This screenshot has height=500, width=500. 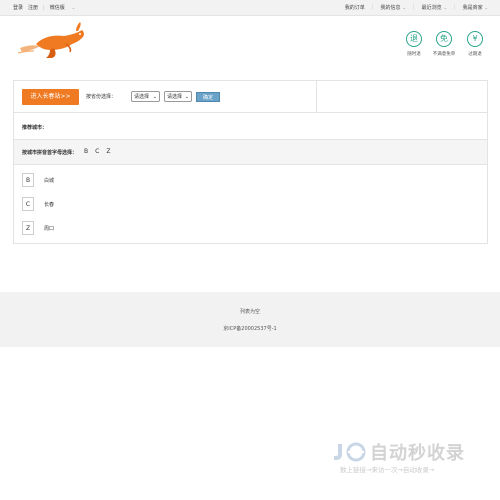 What do you see at coordinates (387, 470) in the screenshot?
I see `watermark-subtitle: 数上链接→来访一次→自动收录→` at bounding box center [387, 470].